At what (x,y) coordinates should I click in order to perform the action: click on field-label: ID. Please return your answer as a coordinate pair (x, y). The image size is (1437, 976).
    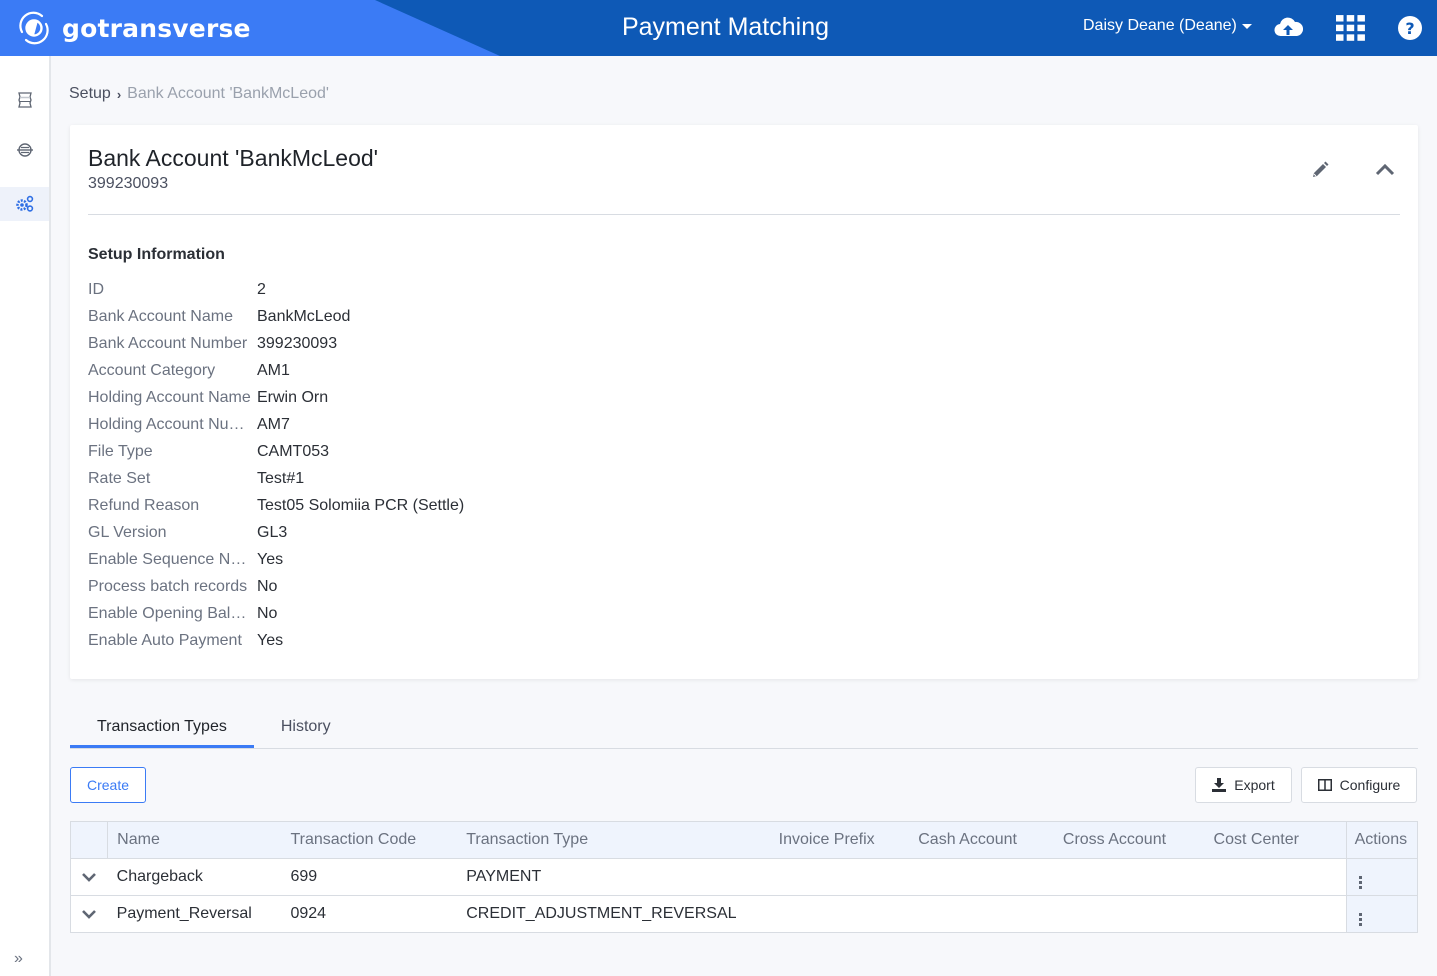
    Looking at the image, I should click on (96, 289).